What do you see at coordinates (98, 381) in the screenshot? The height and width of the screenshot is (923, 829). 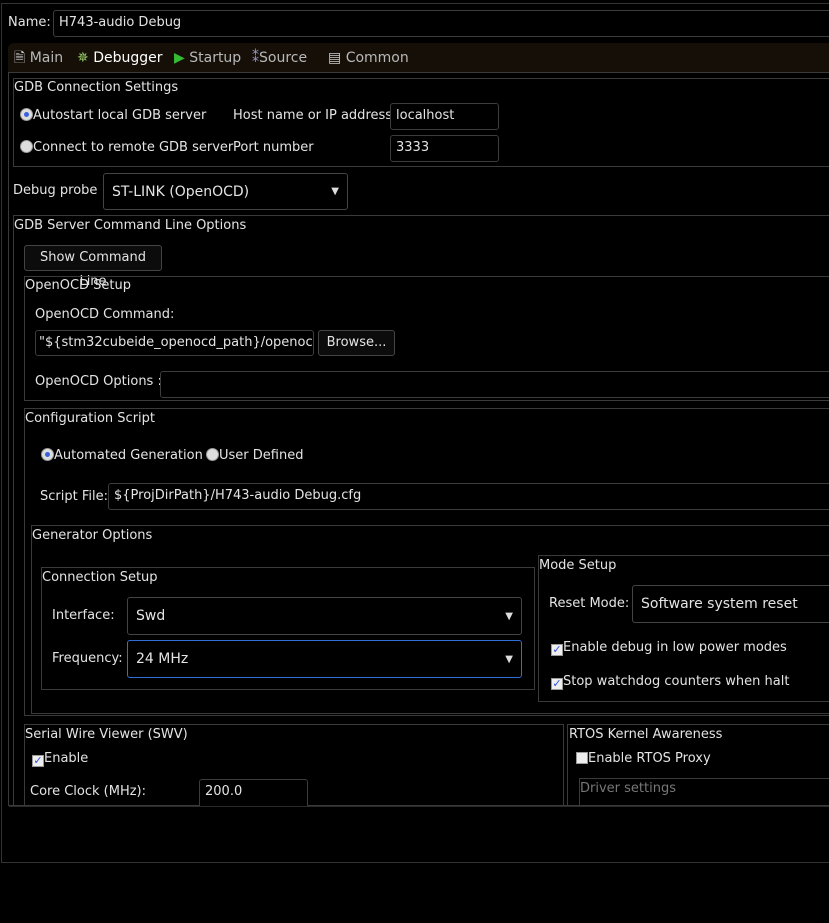 I see `openocd-options-label: OpenOCD Options :` at bounding box center [98, 381].